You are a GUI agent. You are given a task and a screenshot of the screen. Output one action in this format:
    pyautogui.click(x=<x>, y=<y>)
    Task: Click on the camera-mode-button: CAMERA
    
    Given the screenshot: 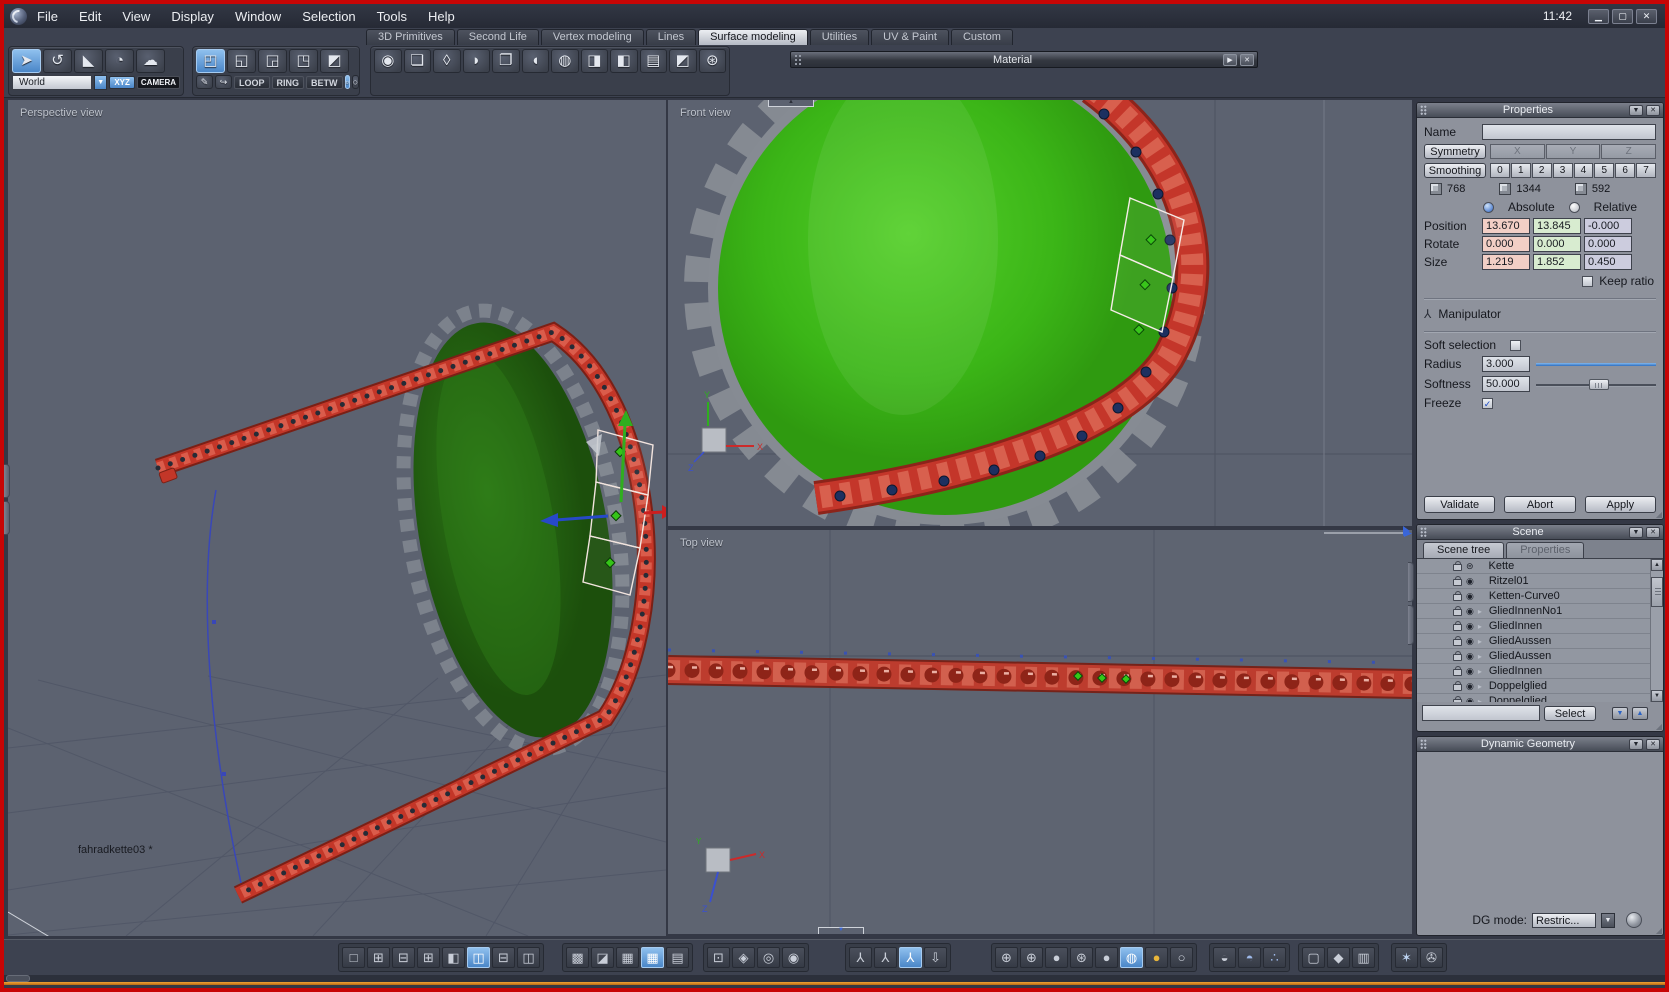 What is the action you would take?
    pyautogui.click(x=158, y=82)
    